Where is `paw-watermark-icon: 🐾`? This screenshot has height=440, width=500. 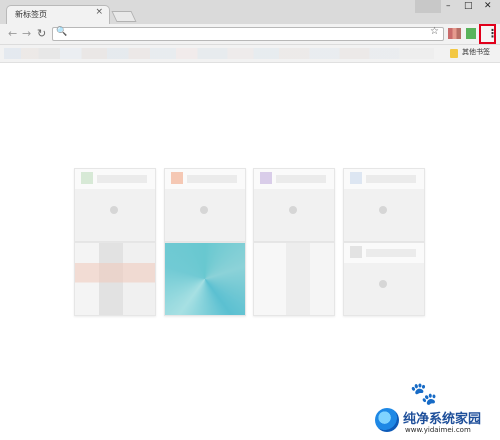
paw-watermark-icon: 🐾 is located at coordinates (424, 394).